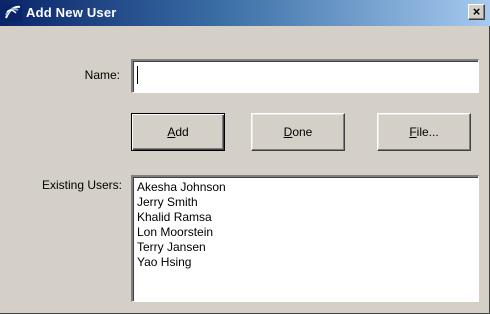 The height and width of the screenshot is (314, 490). I want to click on title-bar: Add New User ×, so click(245, 13).